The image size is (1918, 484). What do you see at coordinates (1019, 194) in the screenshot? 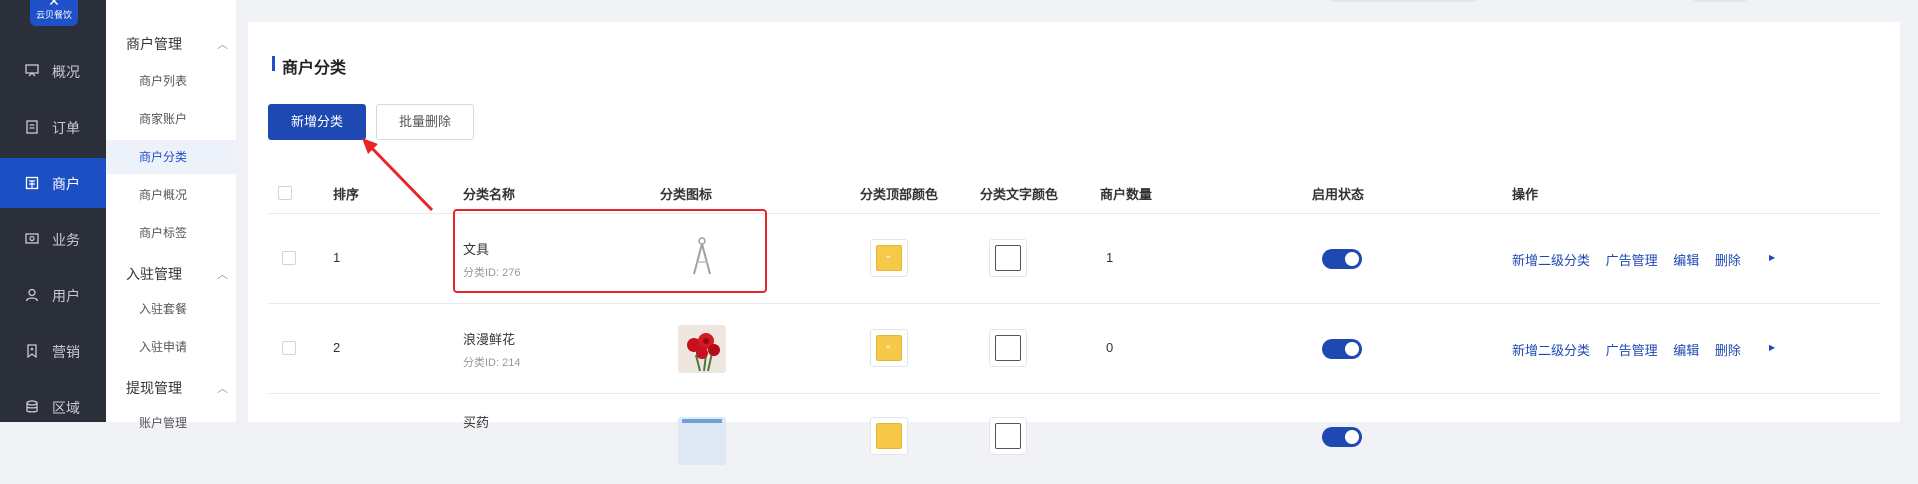
I see `col-text-color: 分类文字颜色` at bounding box center [1019, 194].